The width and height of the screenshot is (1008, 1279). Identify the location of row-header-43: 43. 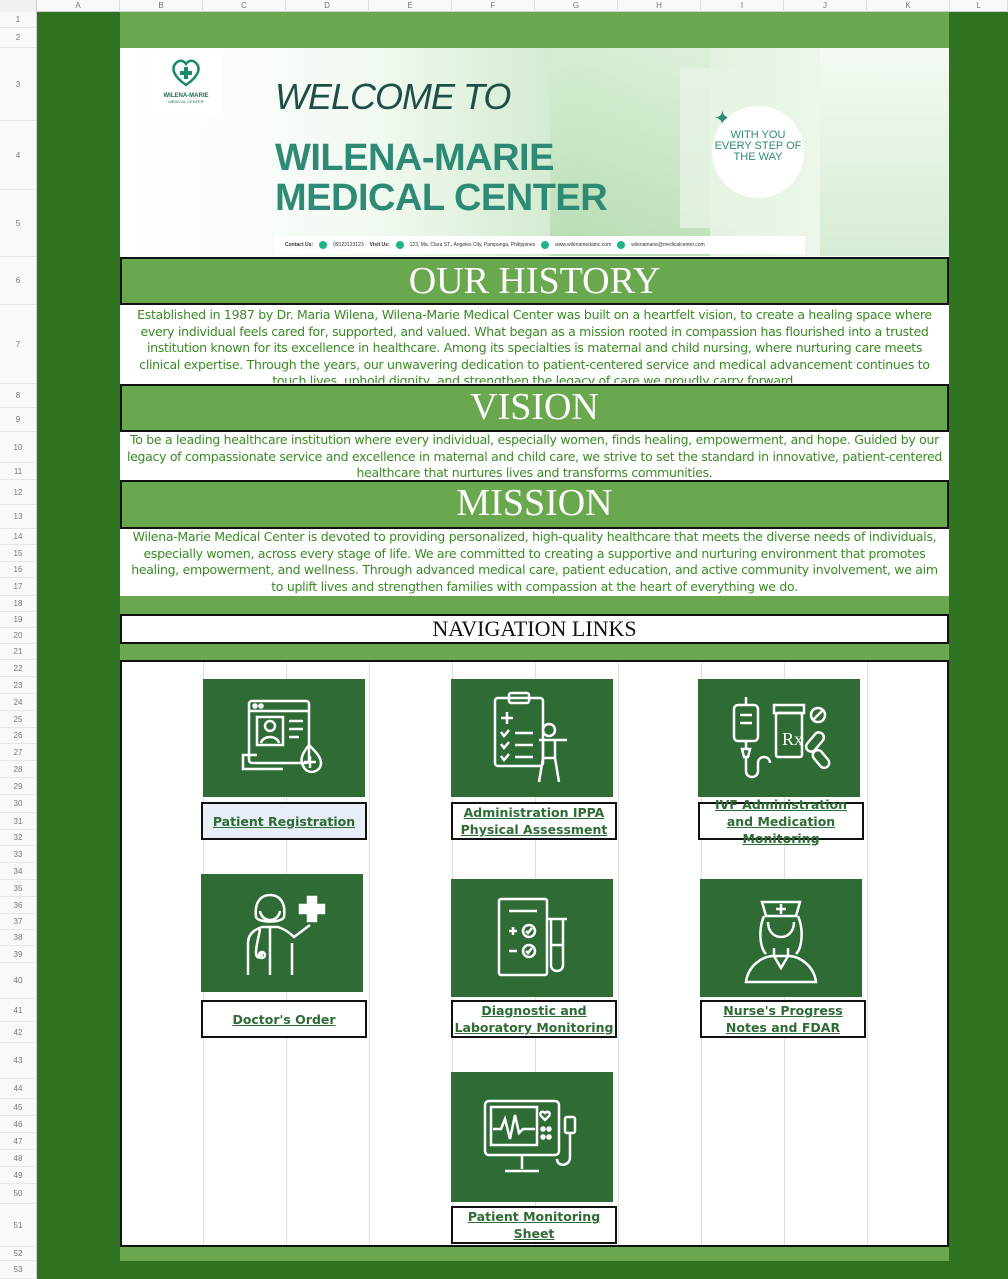
(18, 1061).